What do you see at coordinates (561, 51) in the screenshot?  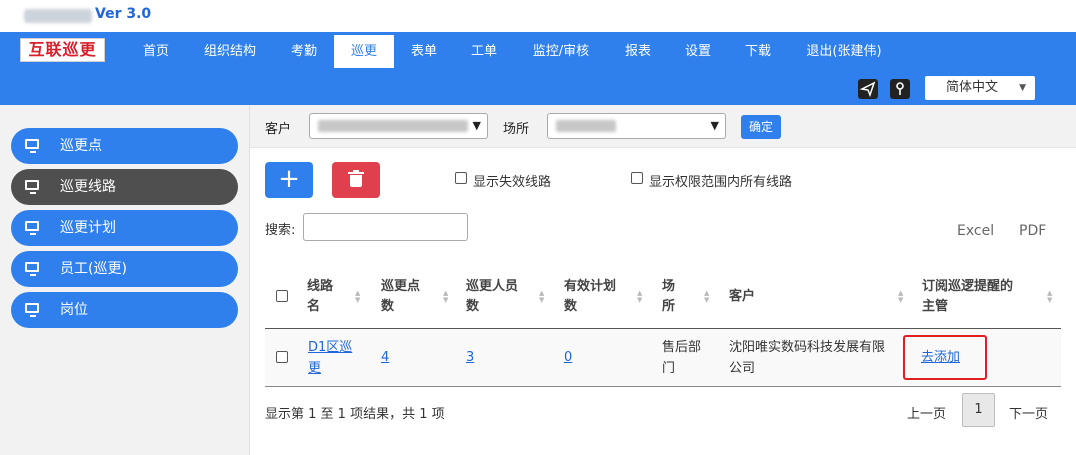 I see `nav-monitor-review: 监控/审核` at bounding box center [561, 51].